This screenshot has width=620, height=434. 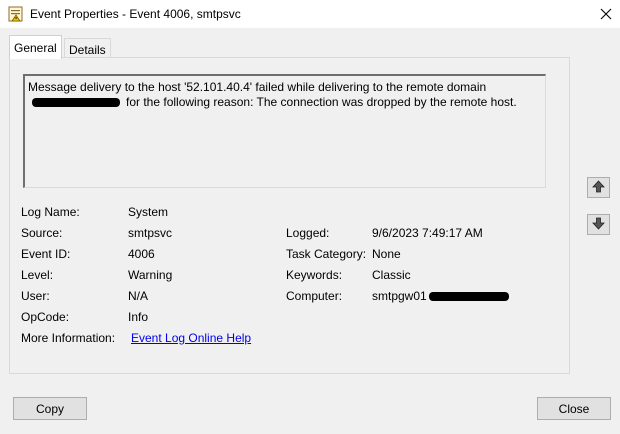 I want to click on event-viewer-icon, so click(x=16, y=14).